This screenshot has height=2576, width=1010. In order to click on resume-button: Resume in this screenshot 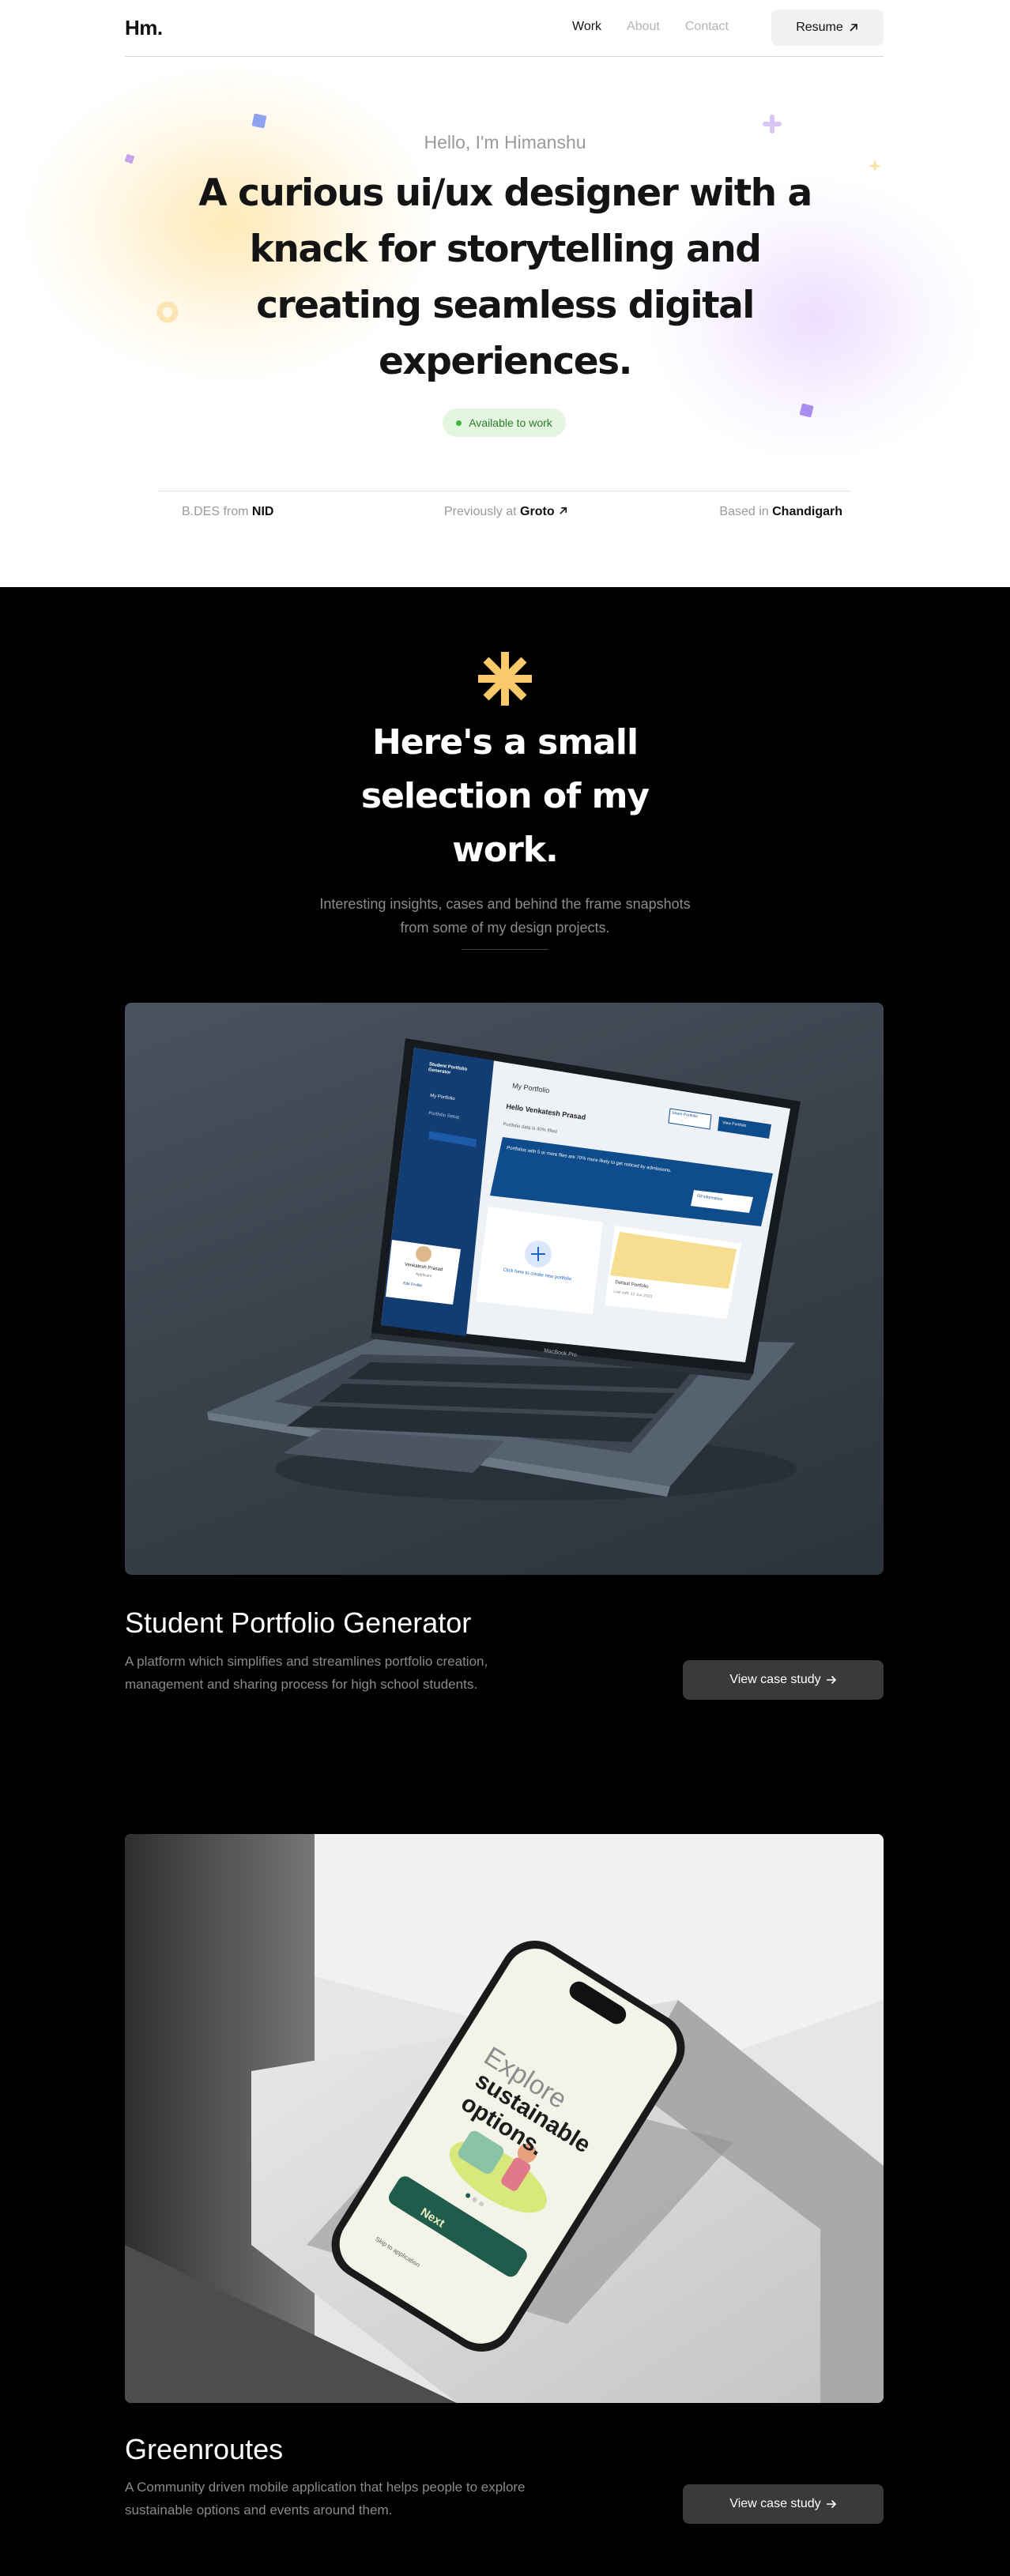, I will do `click(827, 27)`.